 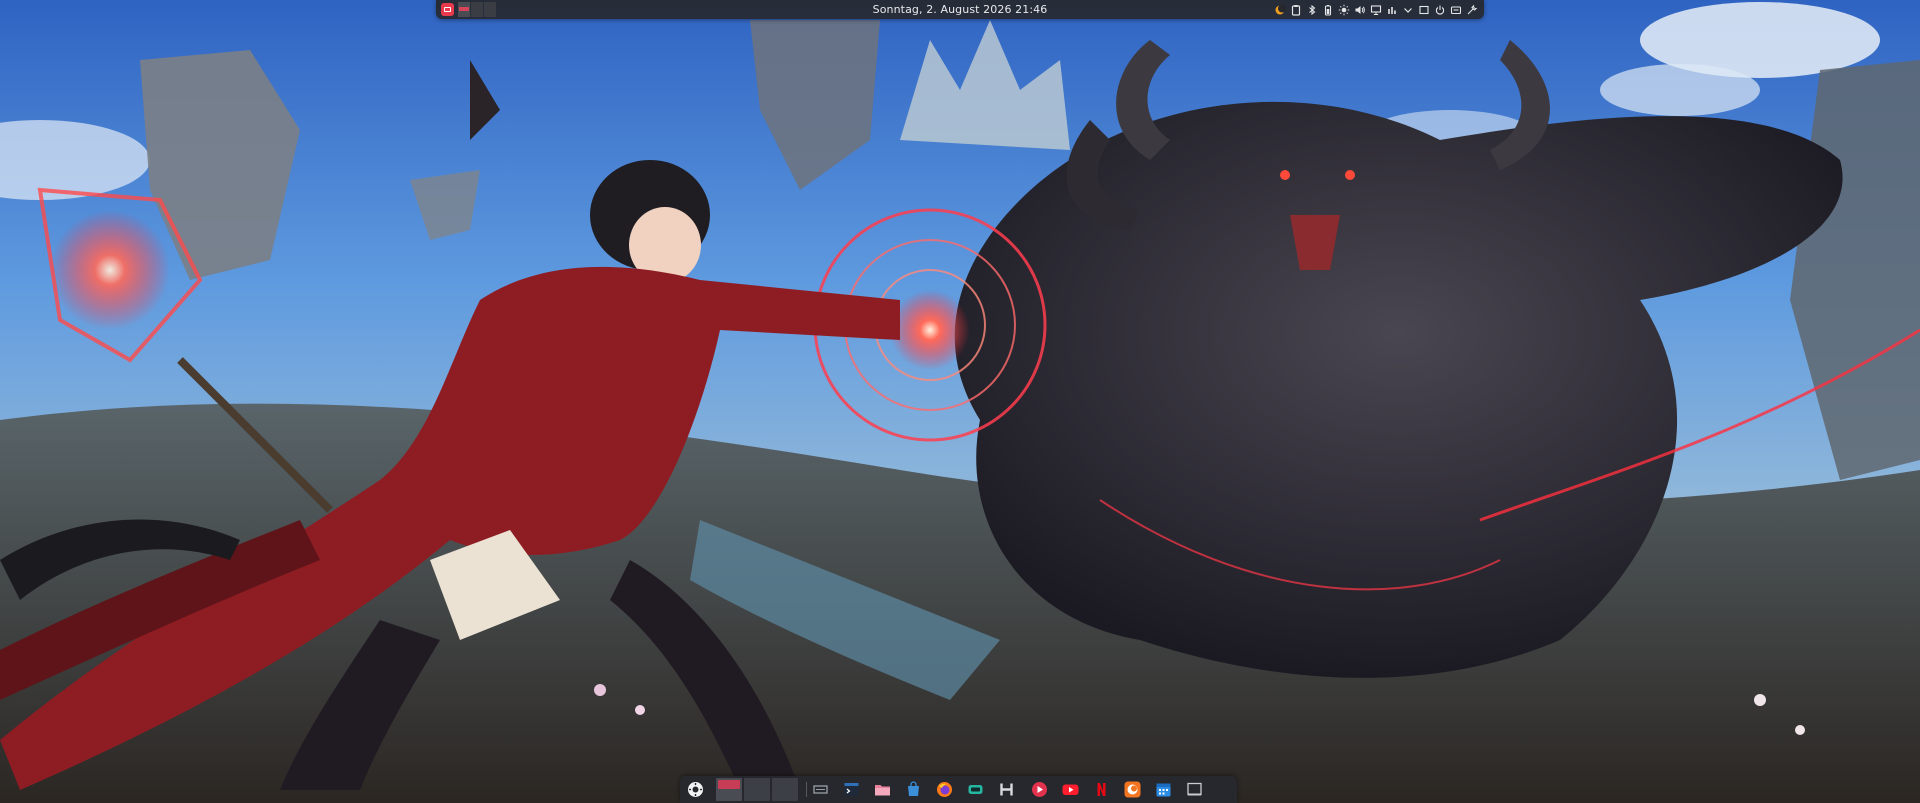 What do you see at coordinates (975, 789) in the screenshot?
I see `game-controller-icon` at bounding box center [975, 789].